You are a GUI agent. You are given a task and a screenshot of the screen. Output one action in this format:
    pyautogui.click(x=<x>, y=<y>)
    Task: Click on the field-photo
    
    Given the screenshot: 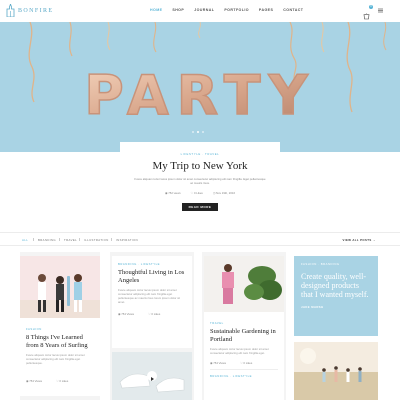 What is the action you would take?
    pyautogui.click(x=336, y=371)
    